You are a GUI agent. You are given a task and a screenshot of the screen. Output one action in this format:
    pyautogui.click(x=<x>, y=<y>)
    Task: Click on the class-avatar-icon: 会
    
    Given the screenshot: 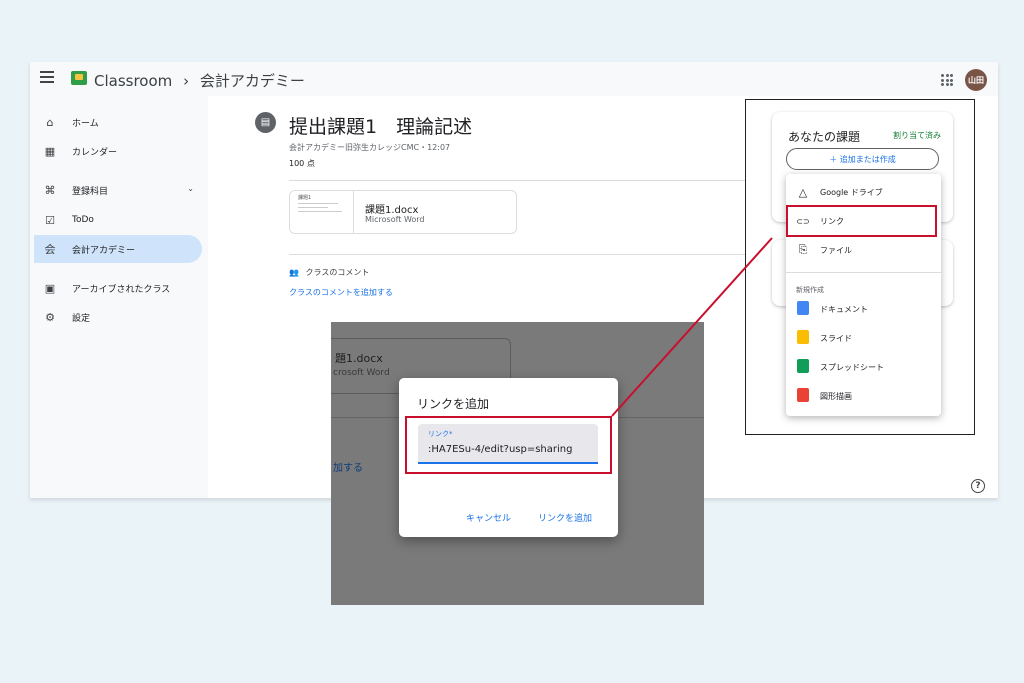 What is the action you would take?
    pyautogui.click(x=50, y=249)
    